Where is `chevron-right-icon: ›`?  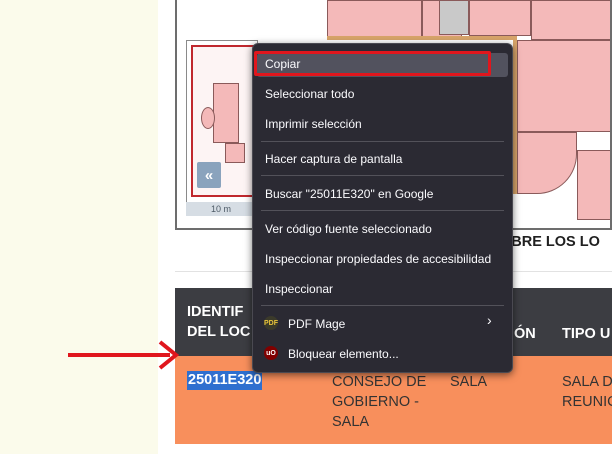 chevron-right-icon: › is located at coordinates (489, 320).